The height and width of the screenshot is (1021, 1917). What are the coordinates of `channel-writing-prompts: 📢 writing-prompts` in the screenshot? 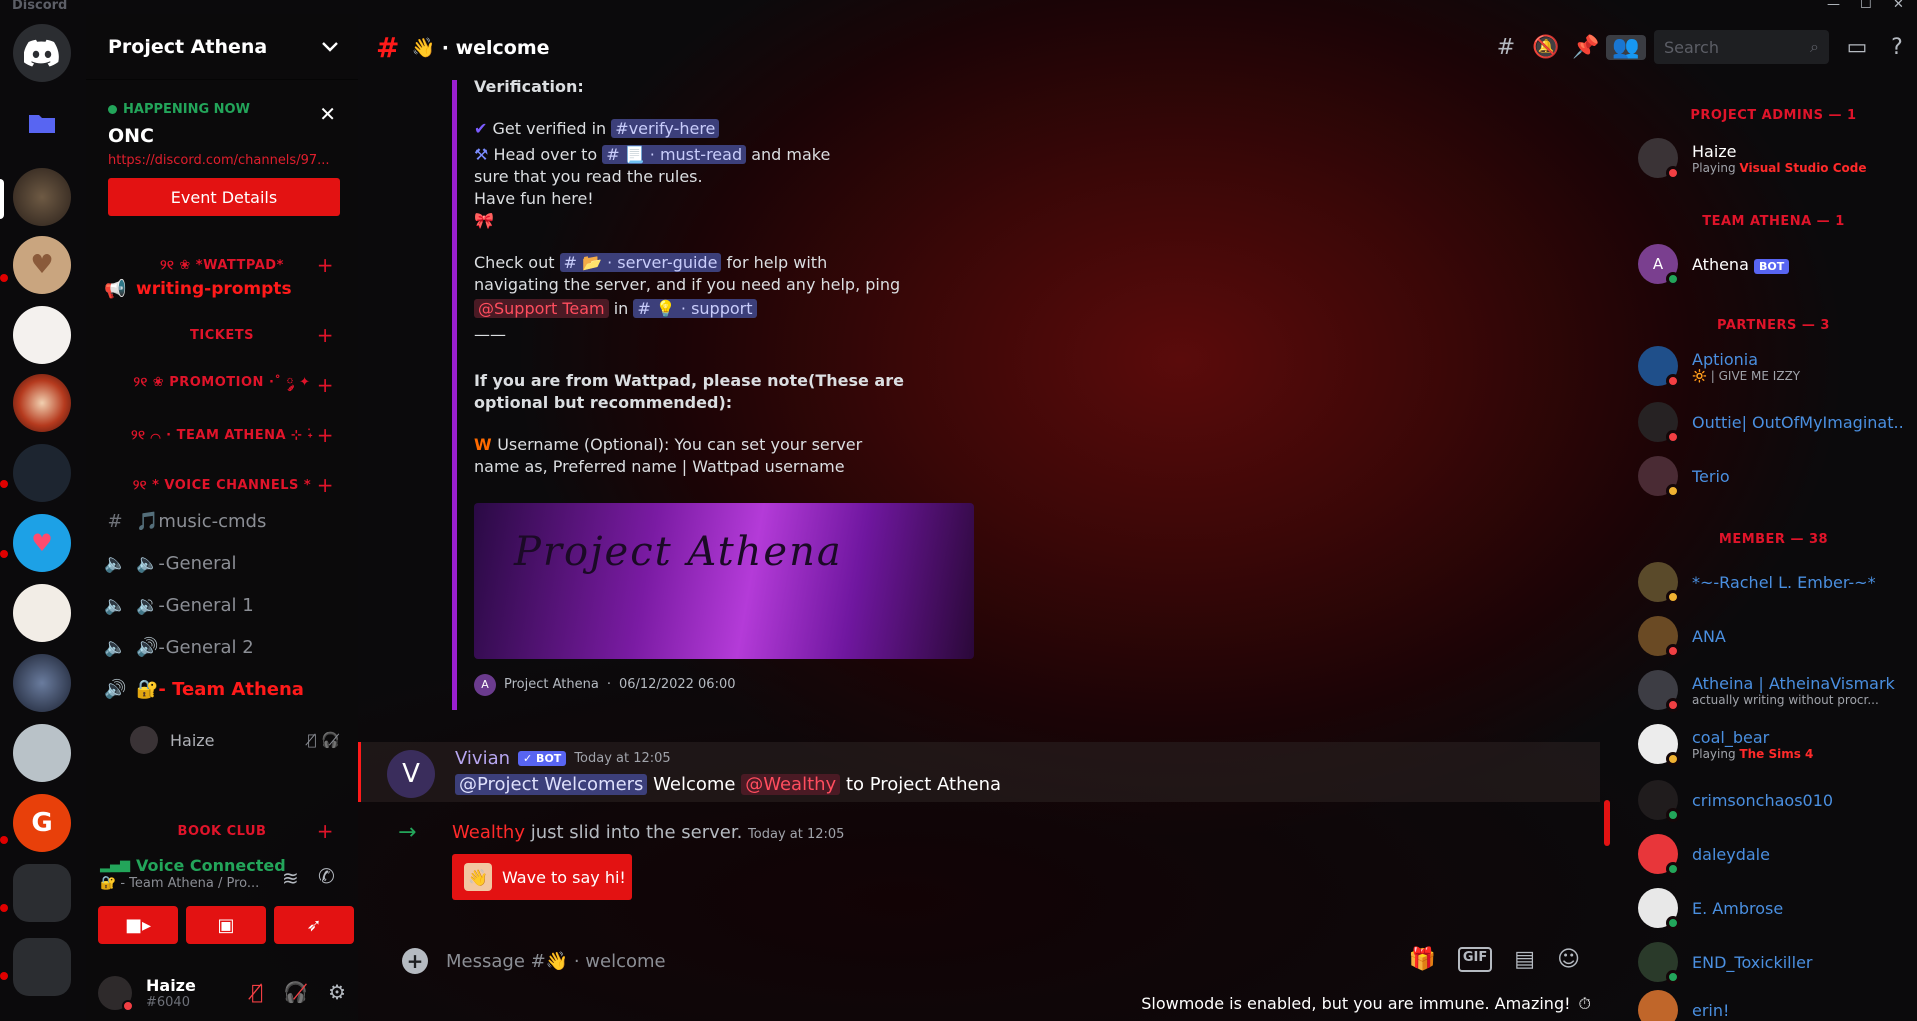 It's located at (224, 289).